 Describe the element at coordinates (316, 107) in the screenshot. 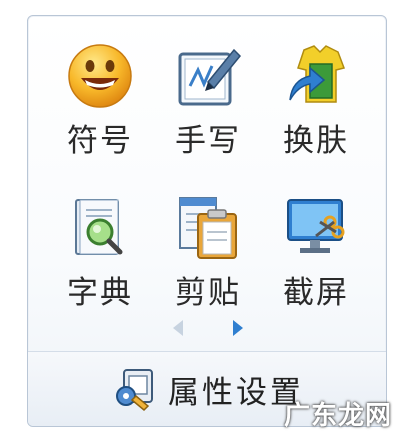

I see `tool-skin: 换肤` at that location.